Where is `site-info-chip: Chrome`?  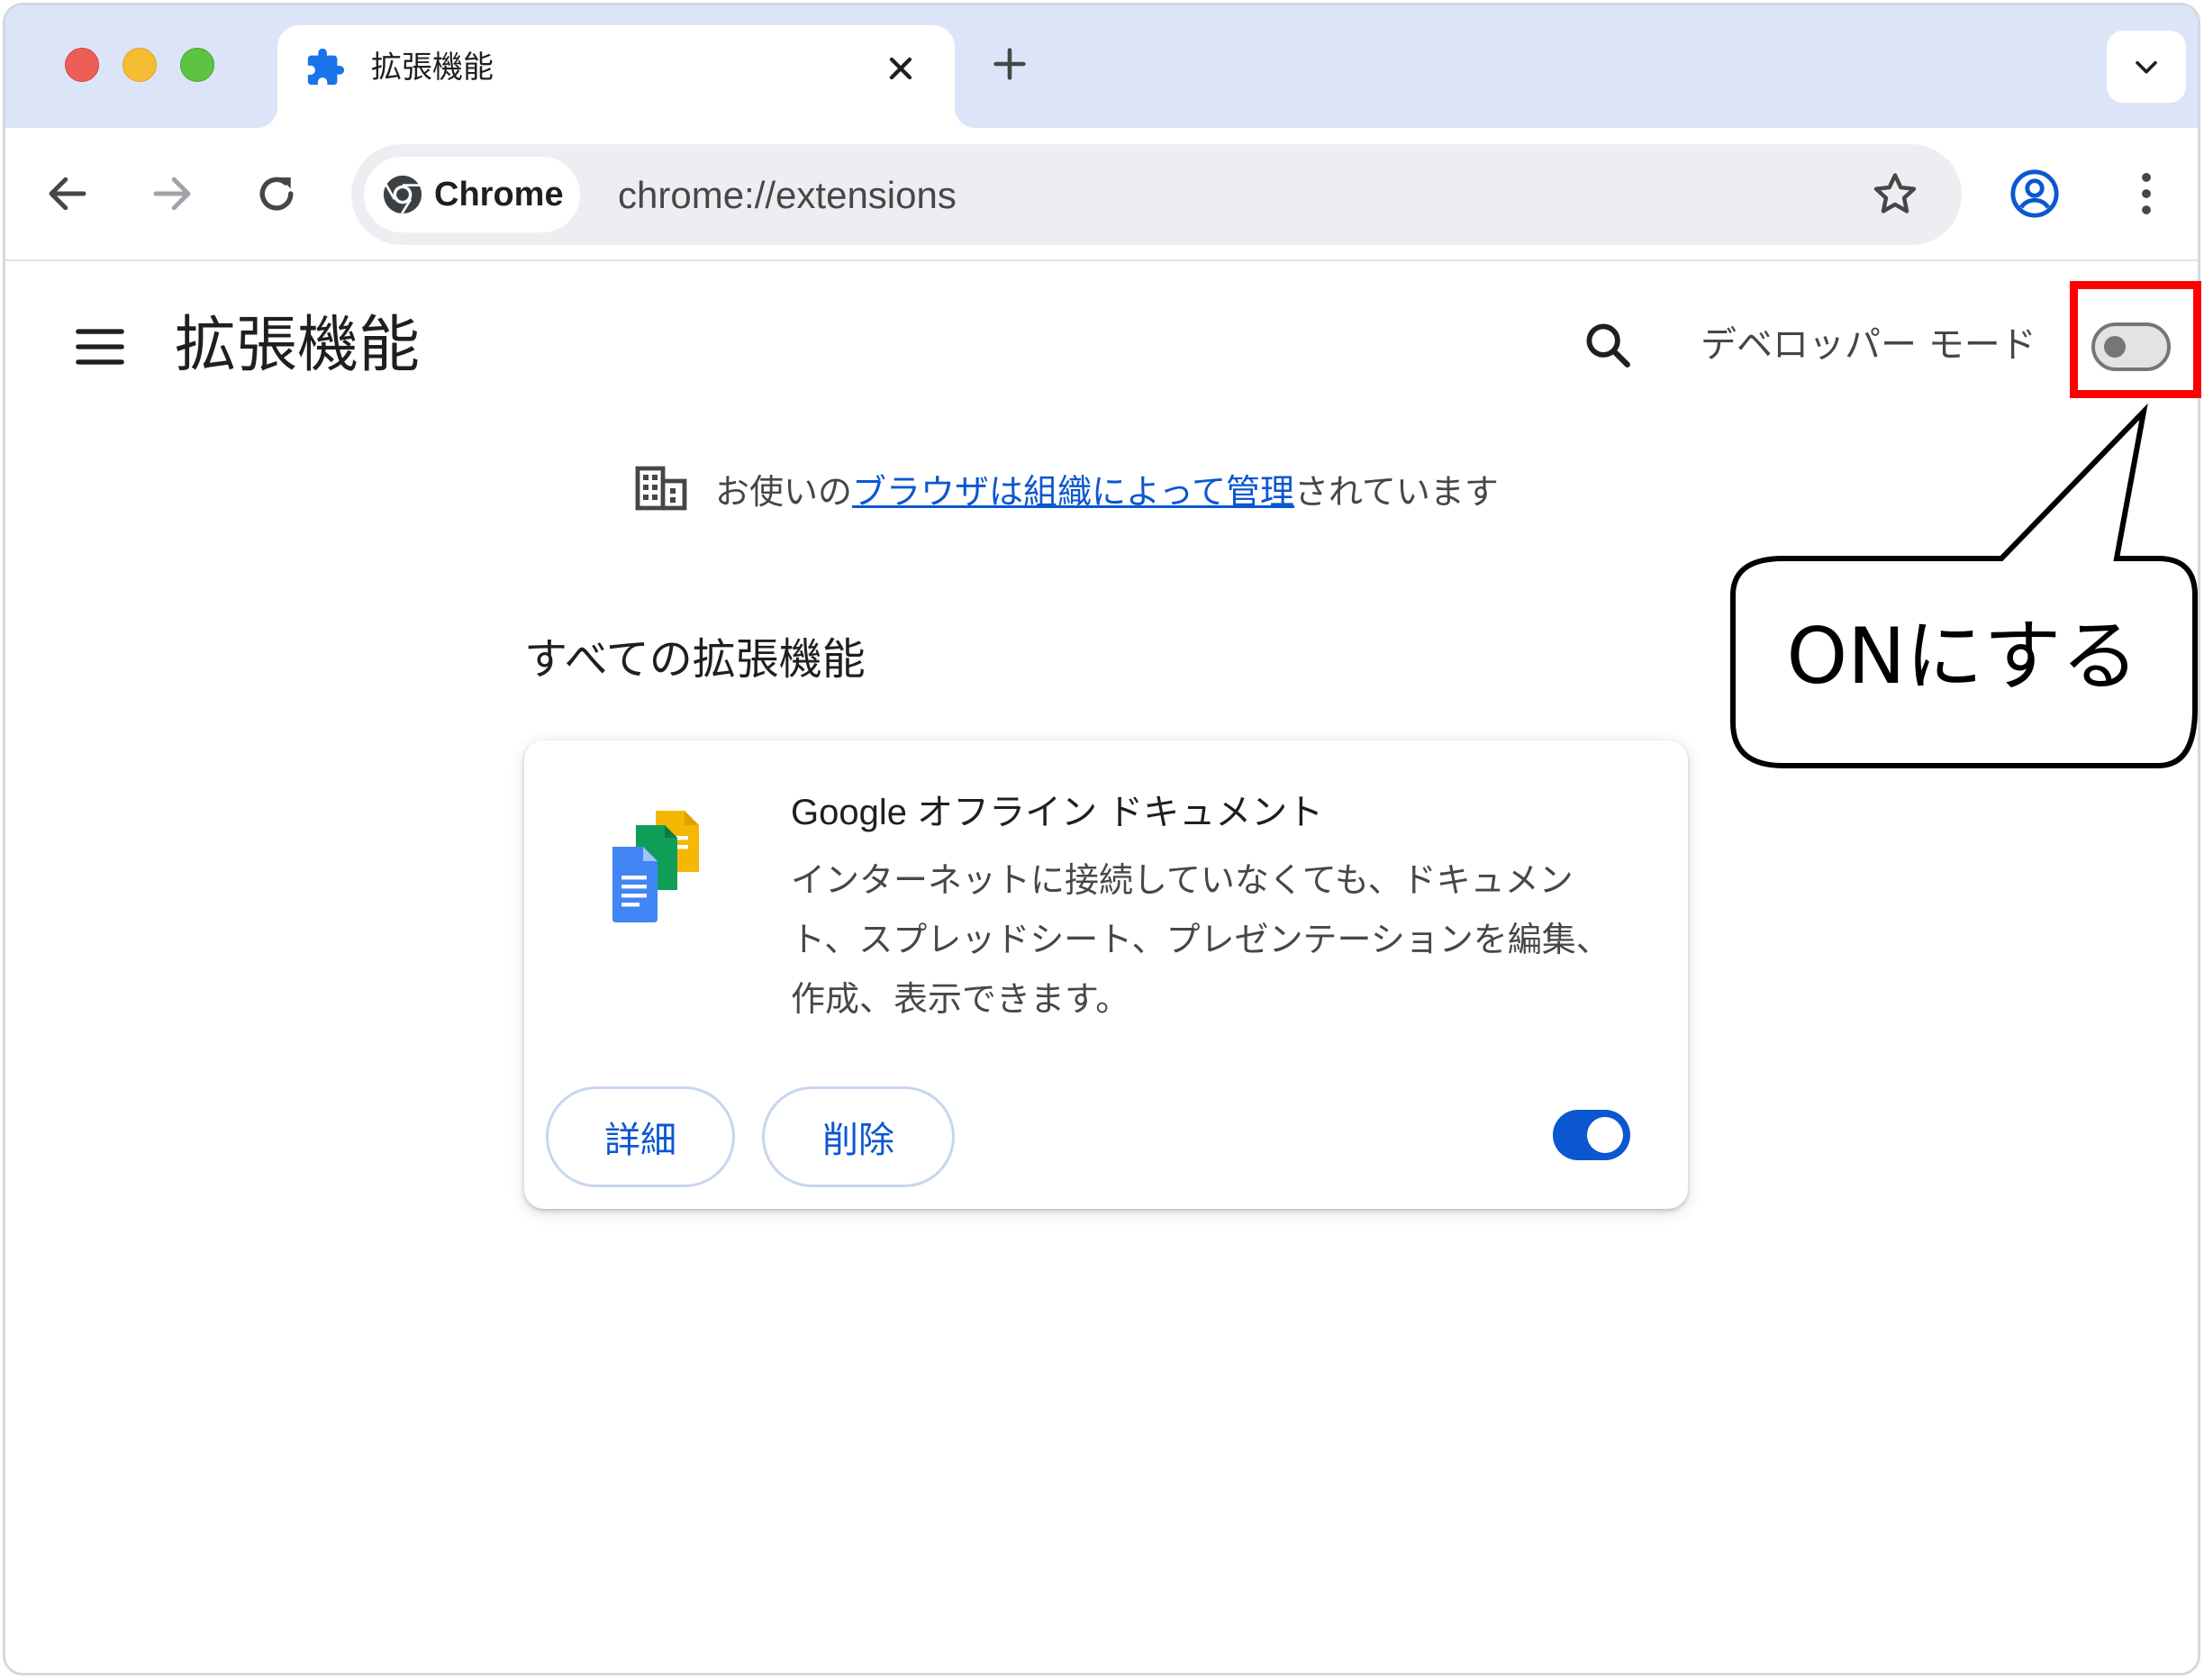
site-info-chip: Chrome is located at coordinates (472, 194).